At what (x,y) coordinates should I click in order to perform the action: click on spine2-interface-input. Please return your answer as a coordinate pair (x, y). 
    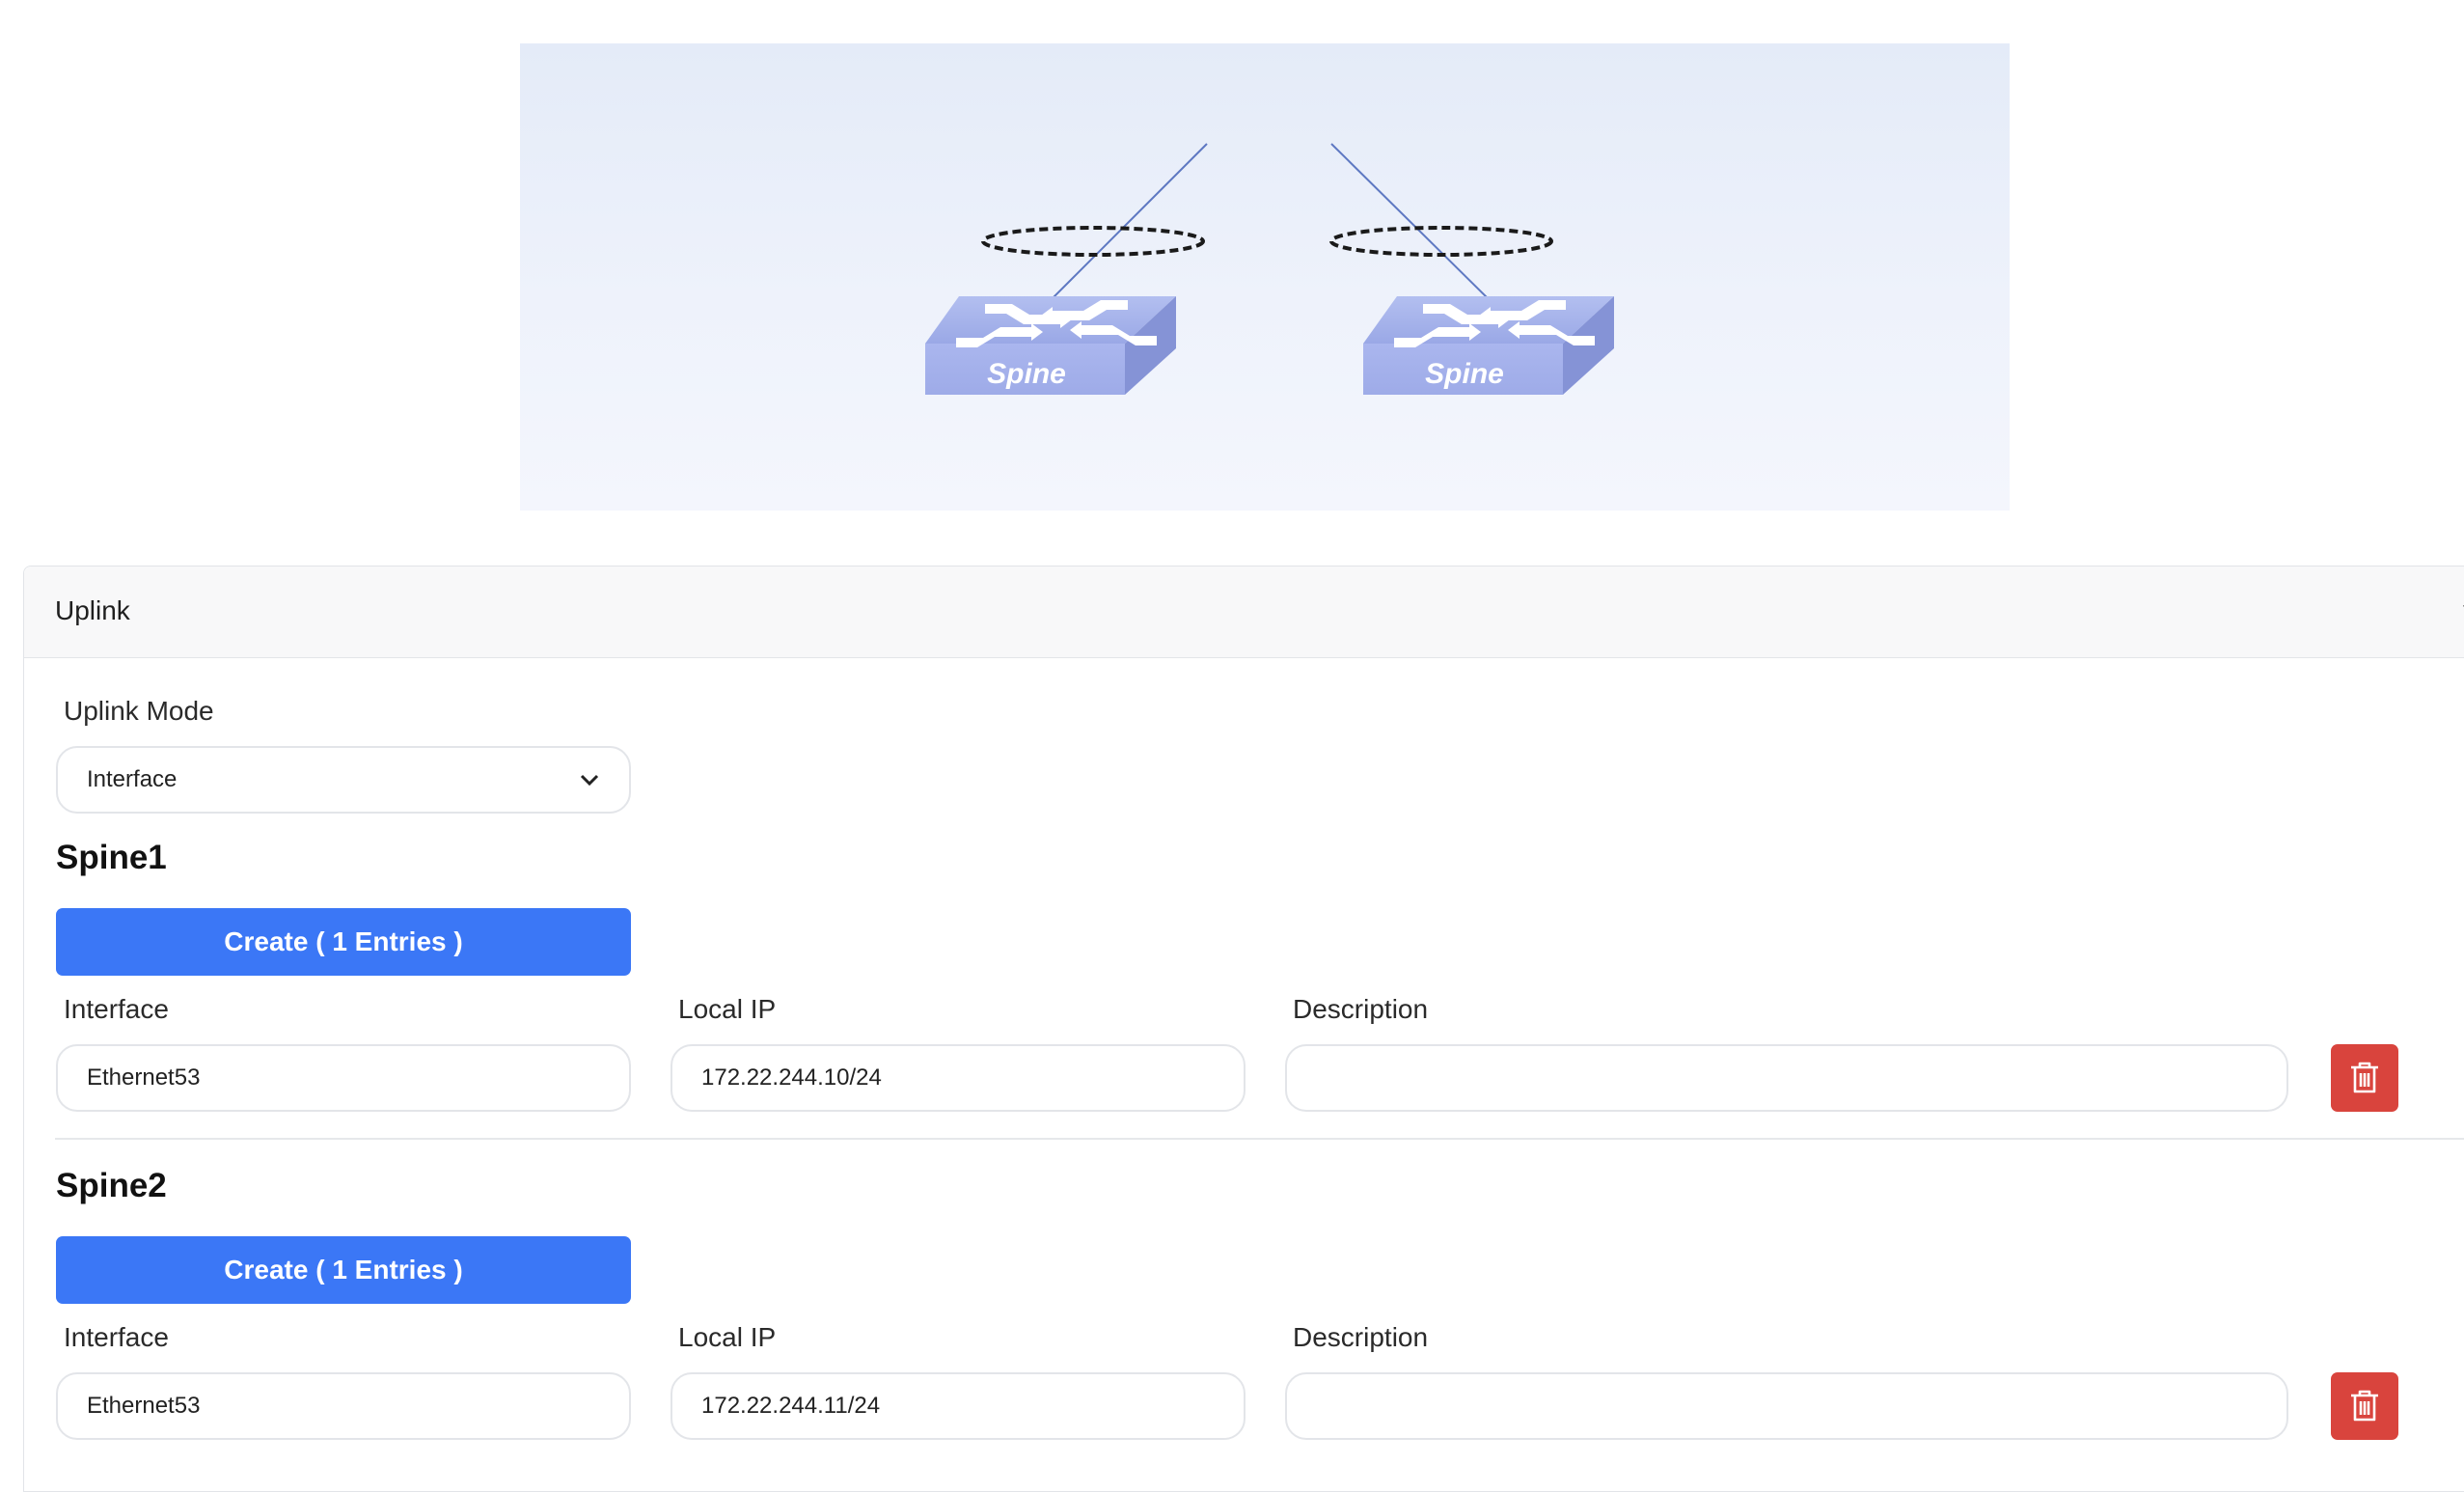
    Looking at the image, I should click on (343, 1406).